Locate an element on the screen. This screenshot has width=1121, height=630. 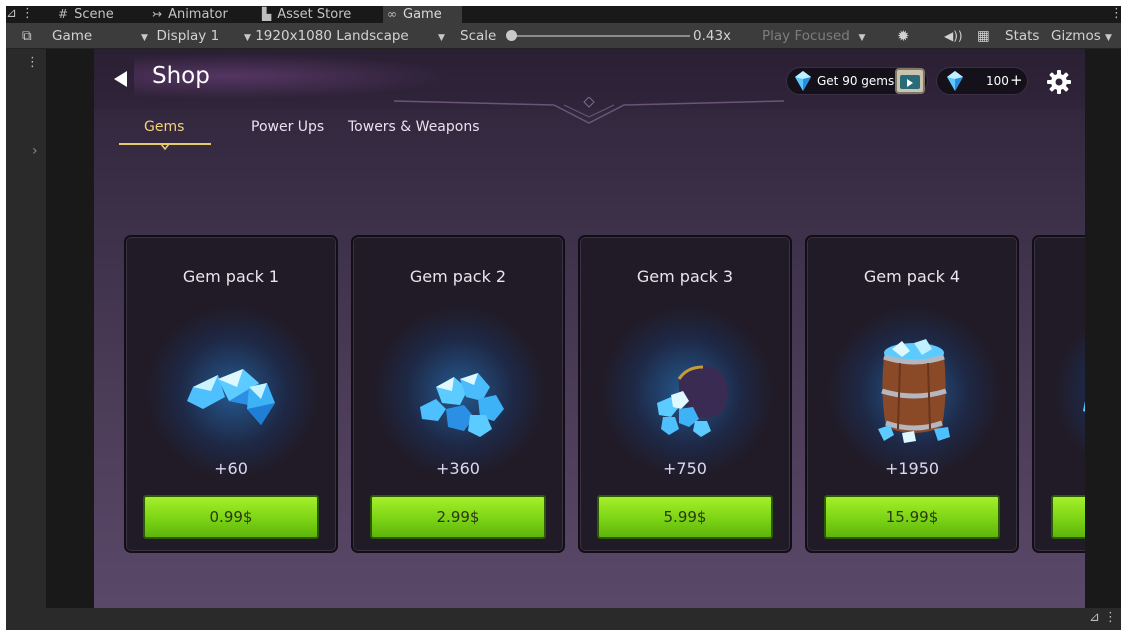
gem-pack-card: Gem pack 2 +360 2.99$ is located at coordinates (458, 394).